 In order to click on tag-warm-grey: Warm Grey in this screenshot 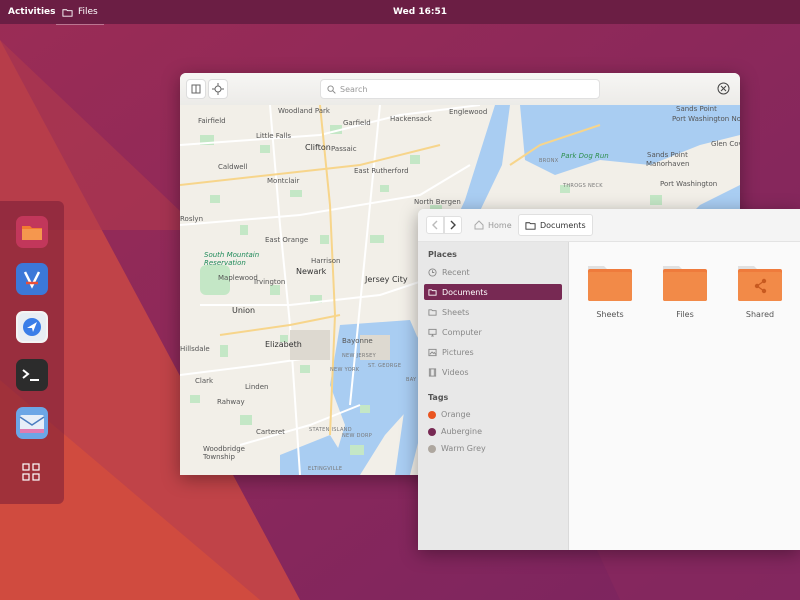, I will do `click(457, 448)`.